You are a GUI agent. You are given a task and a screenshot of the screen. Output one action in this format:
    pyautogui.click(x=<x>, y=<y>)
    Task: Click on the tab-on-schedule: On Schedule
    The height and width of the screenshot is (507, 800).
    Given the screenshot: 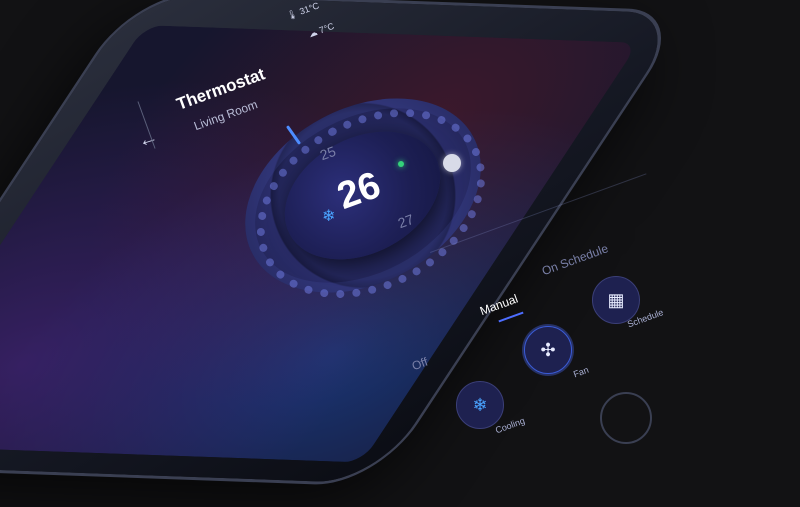 What is the action you would take?
    pyautogui.click(x=575, y=259)
    